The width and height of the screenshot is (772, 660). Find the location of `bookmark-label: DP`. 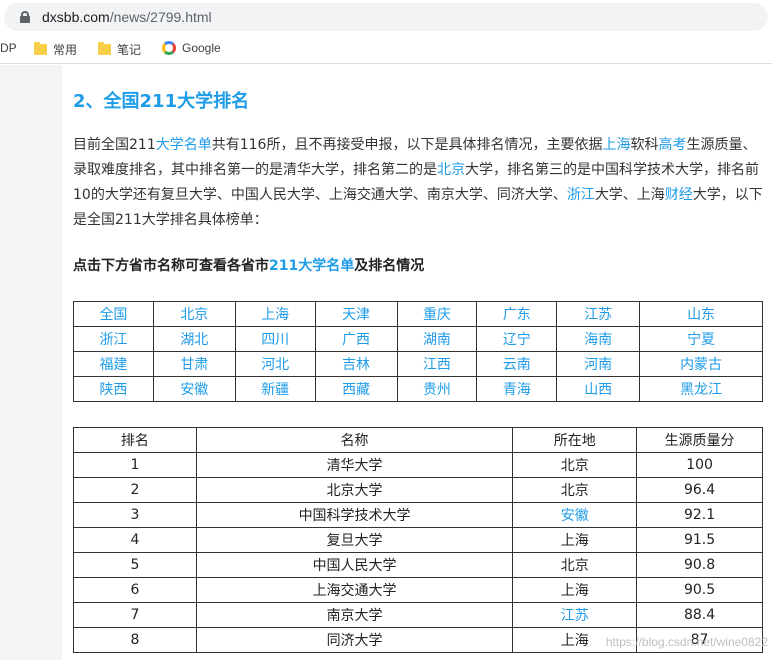

bookmark-label: DP is located at coordinates (8, 48).